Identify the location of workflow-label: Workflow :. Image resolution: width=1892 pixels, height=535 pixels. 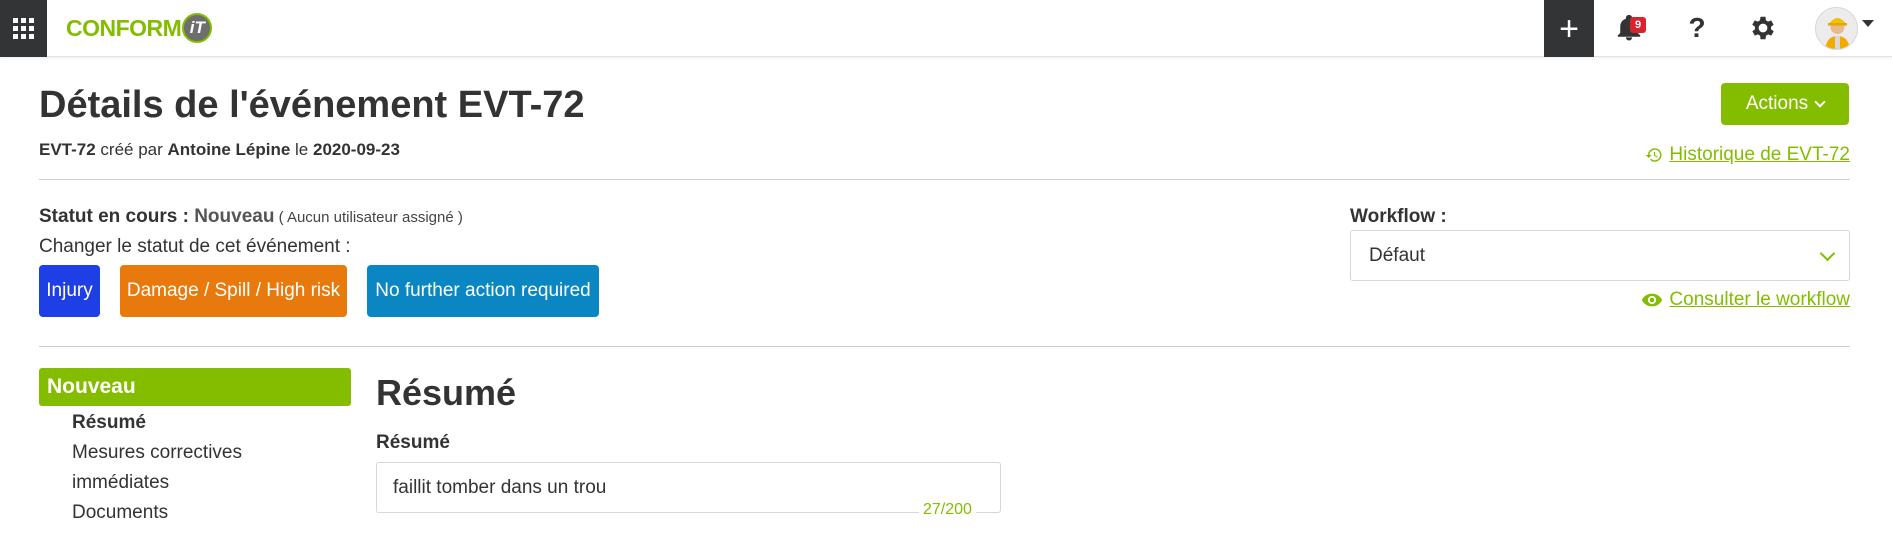
(1398, 216).